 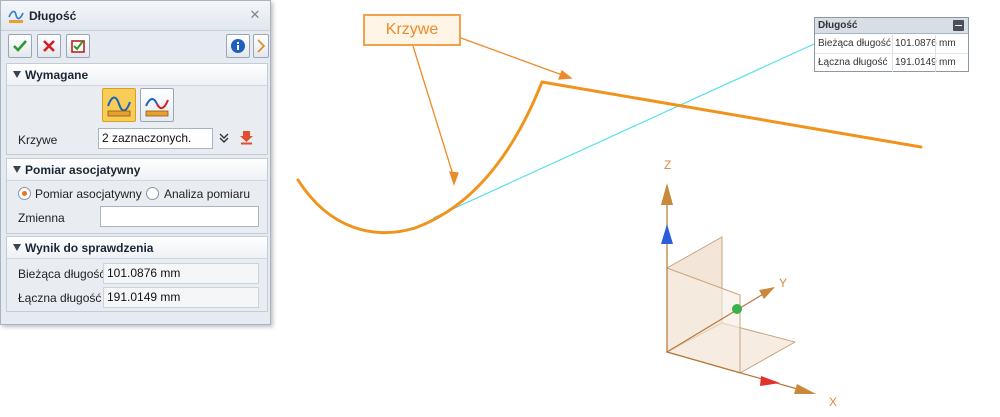 What do you see at coordinates (667, 194) in the screenshot?
I see `z-axis-handle` at bounding box center [667, 194].